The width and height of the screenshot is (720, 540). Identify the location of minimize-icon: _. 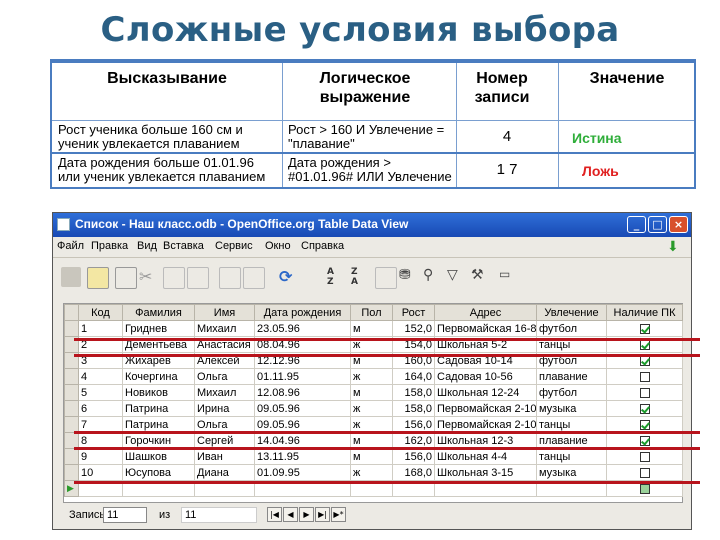
(636, 224).